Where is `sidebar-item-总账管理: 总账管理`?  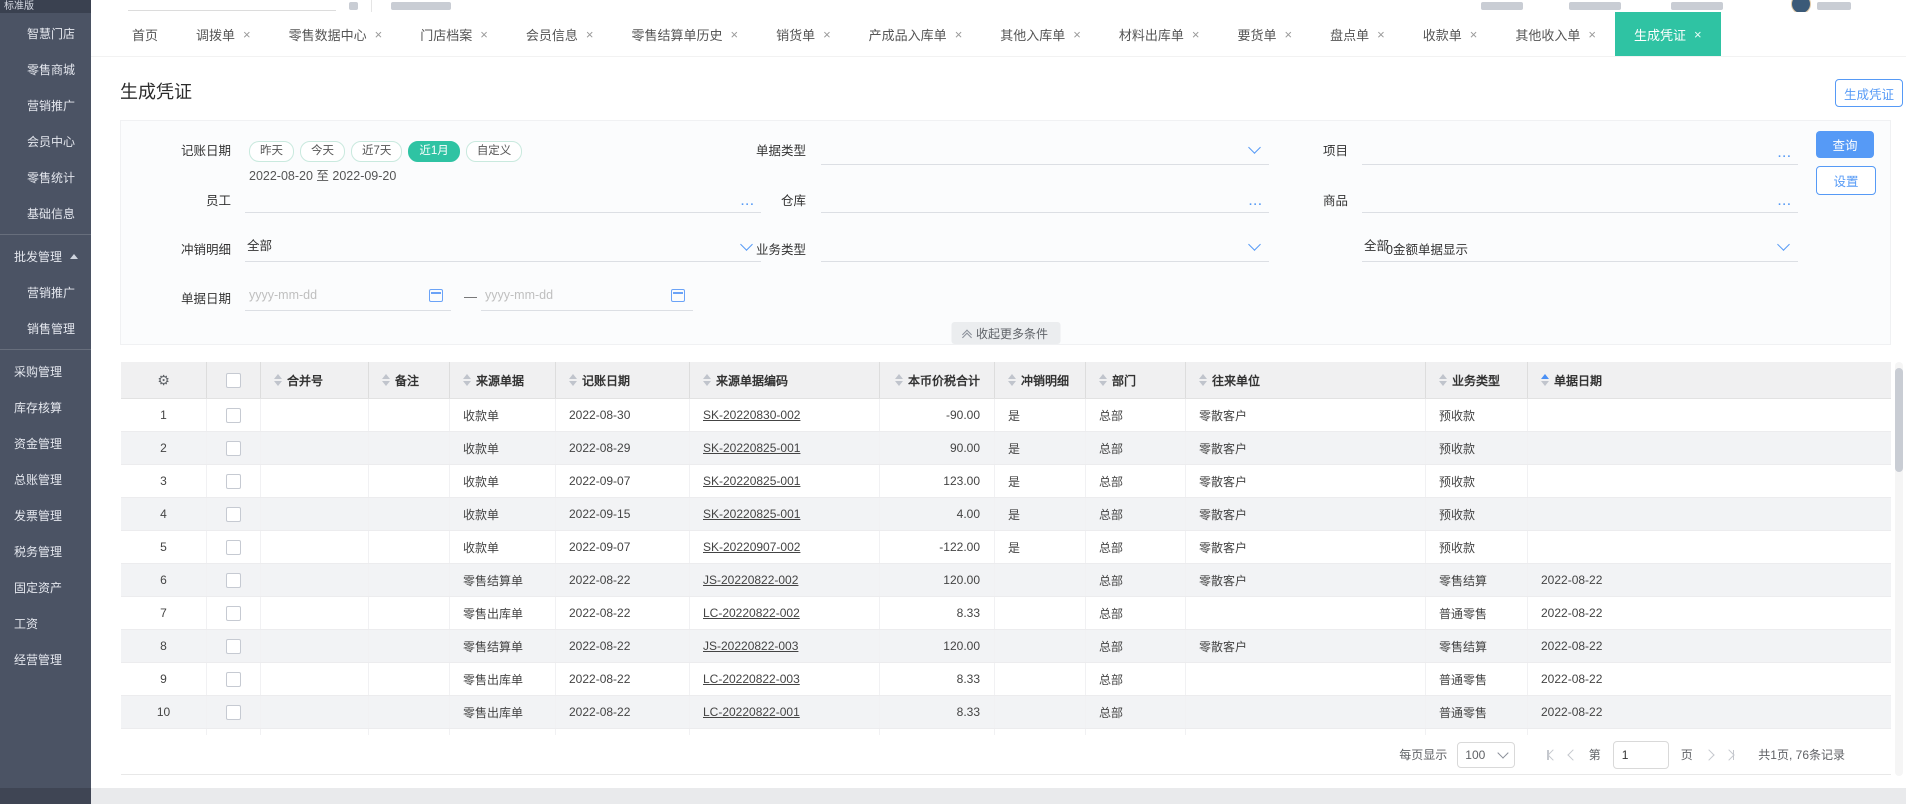
sidebar-item-总账管理: 总账管理 is located at coordinates (45, 479).